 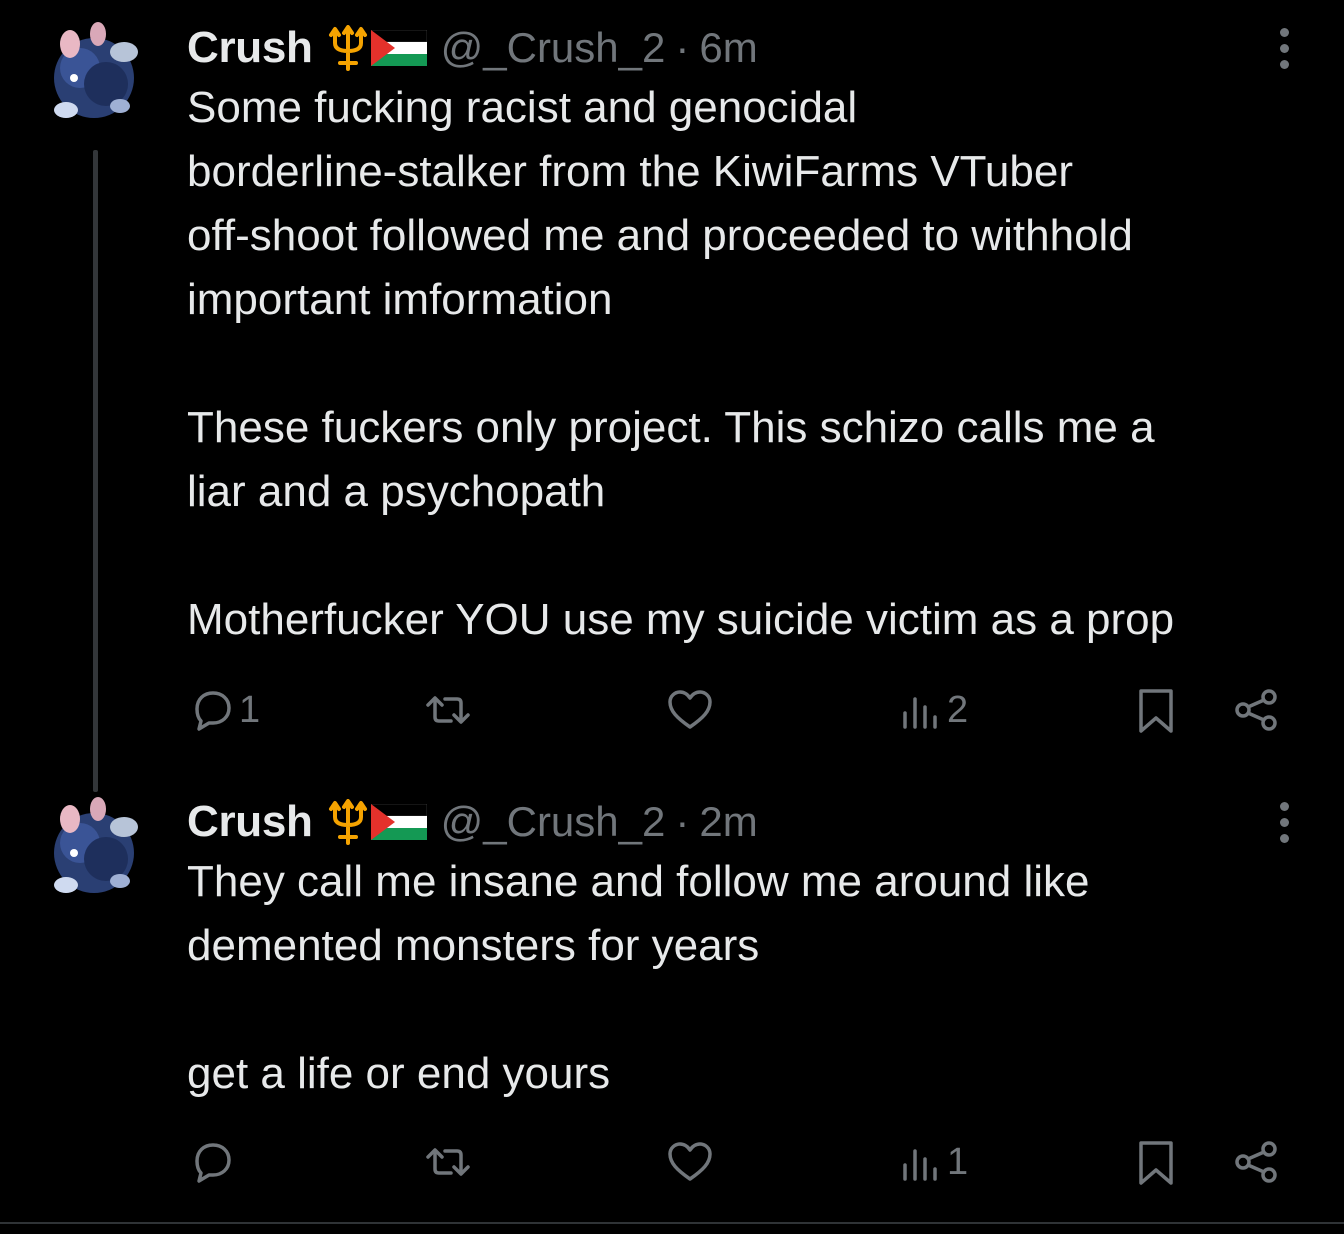 What do you see at coordinates (672, 1223) in the screenshot?
I see `bottom-divider` at bounding box center [672, 1223].